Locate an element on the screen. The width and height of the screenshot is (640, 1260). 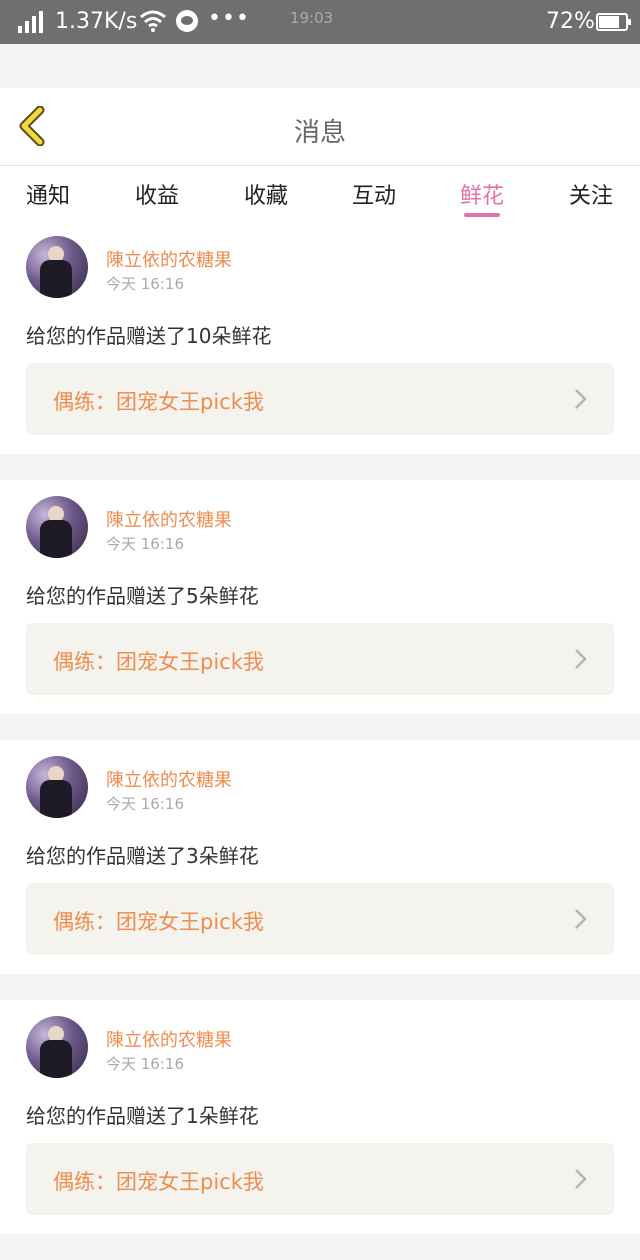
tab-label: 关注 is located at coordinates (590, 196).